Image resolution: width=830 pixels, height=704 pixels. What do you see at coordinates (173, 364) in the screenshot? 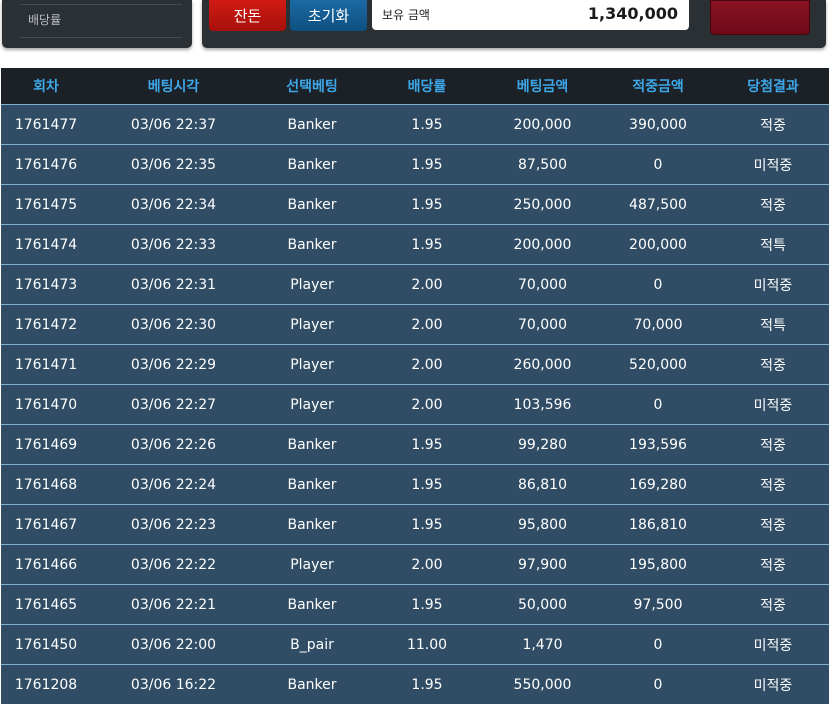
I see `time-cell: 03/06 22:29` at bounding box center [173, 364].